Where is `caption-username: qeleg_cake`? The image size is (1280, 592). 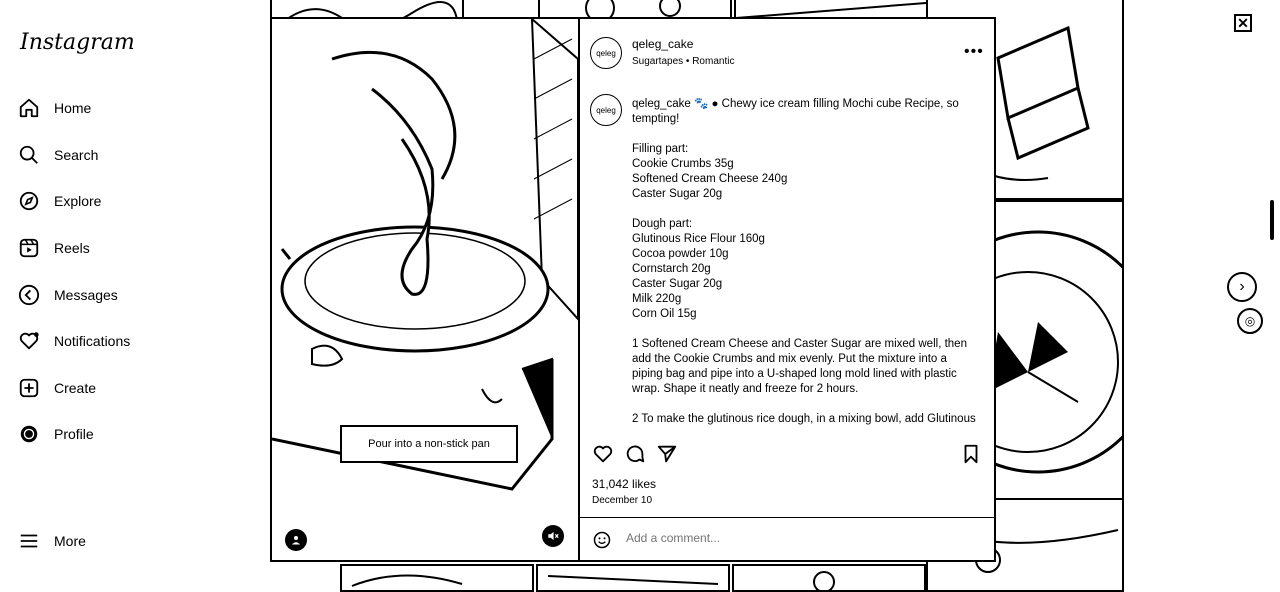 caption-username: qeleg_cake is located at coordinates (661, 104).